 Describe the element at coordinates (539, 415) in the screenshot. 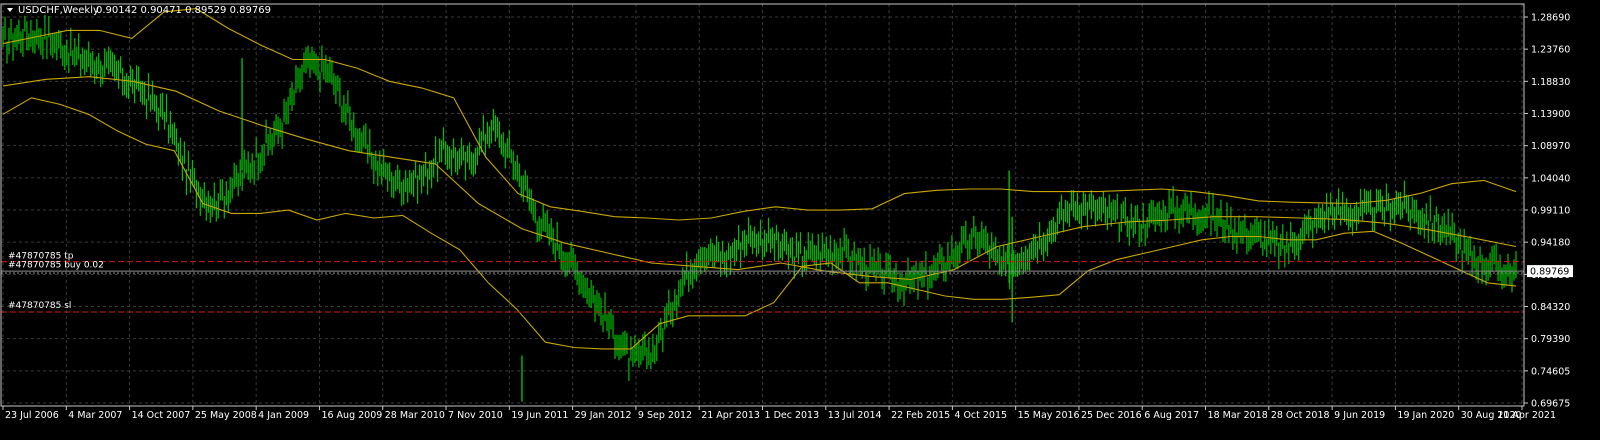

I see `x-tick-label: 19 Jun 2011` at that location.